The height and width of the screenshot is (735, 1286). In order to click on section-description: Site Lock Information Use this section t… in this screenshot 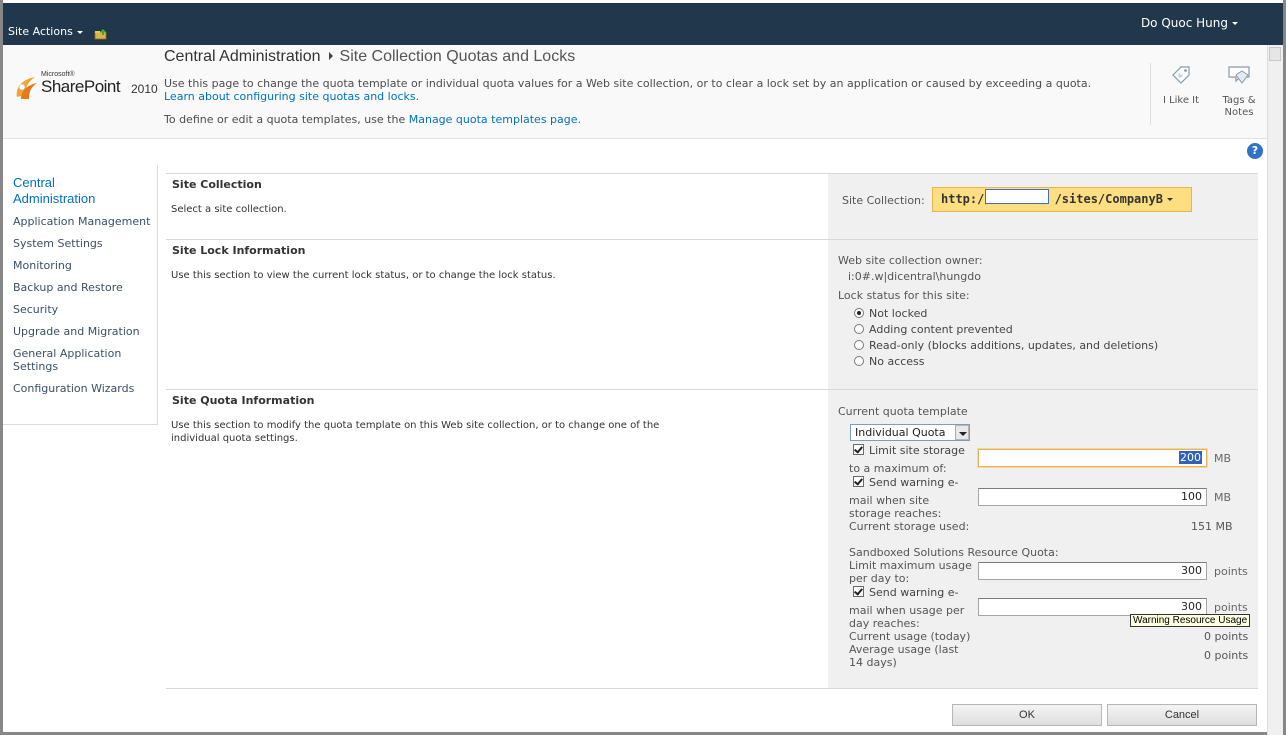, I will do `click(497, 314)`.